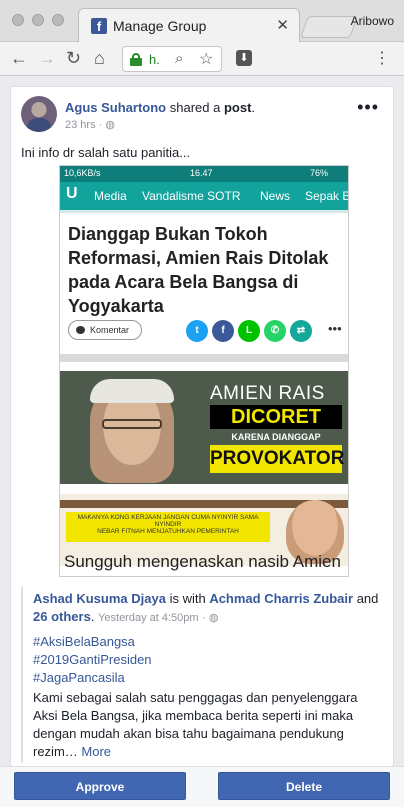  Describe the element at coordinates (276, 417) in the screenshot. I see `banner-line-2: DICORET` at that location.